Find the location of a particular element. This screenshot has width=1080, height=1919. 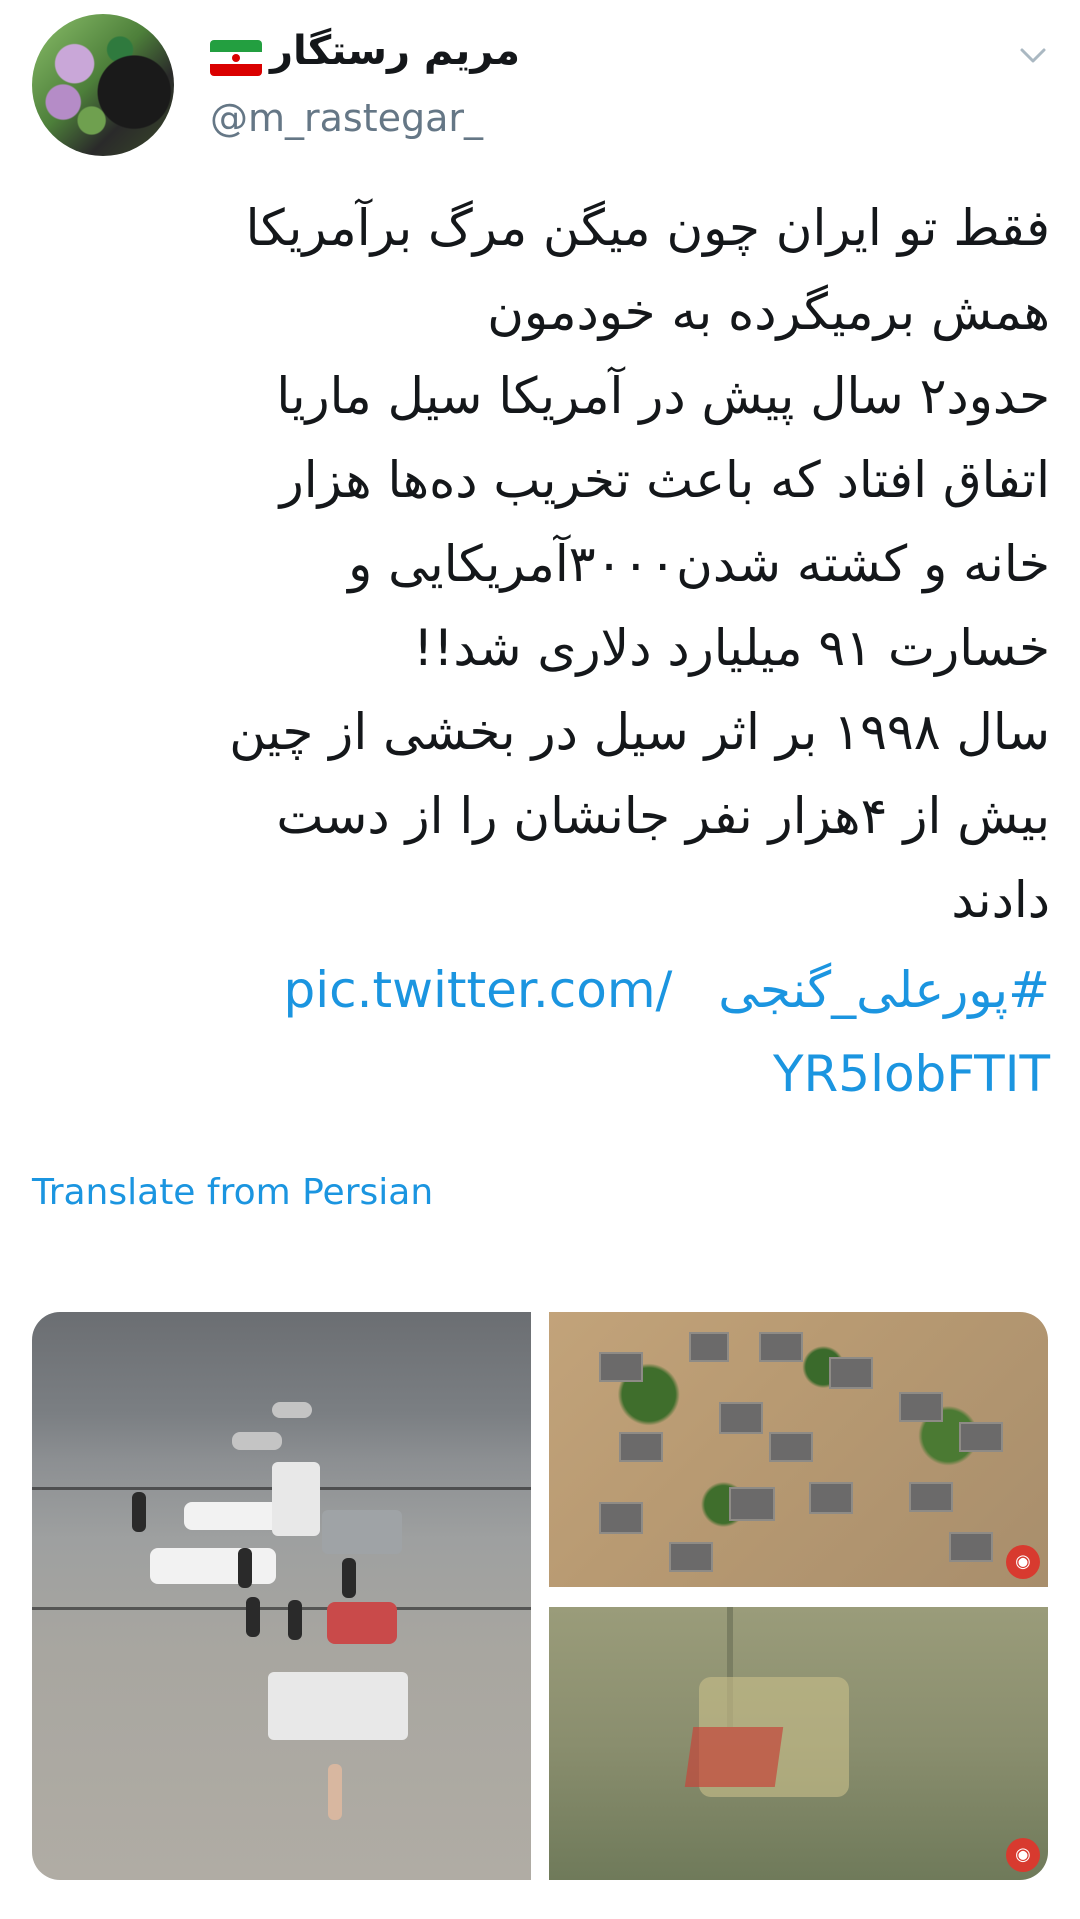

chevron-down-icon is located at coordinates (1033, 55).